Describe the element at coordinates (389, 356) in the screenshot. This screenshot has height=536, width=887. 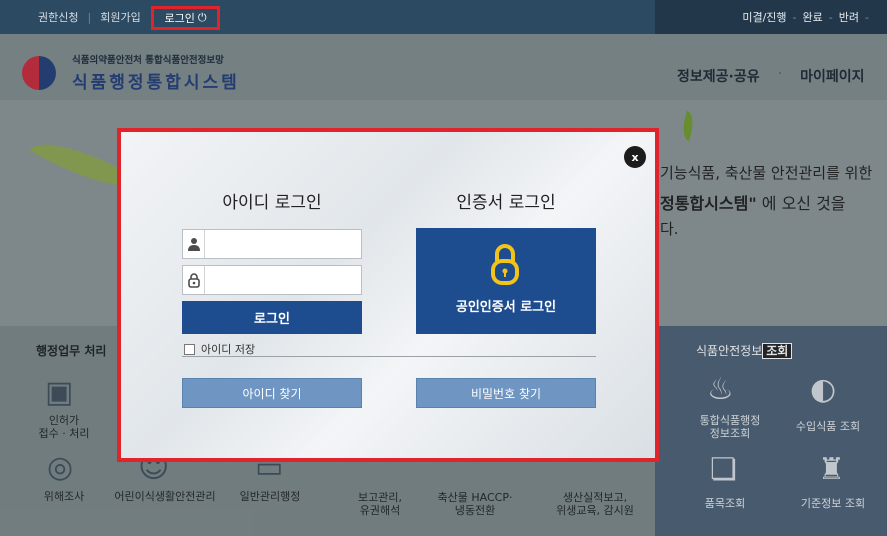
I see `divider` at that location.